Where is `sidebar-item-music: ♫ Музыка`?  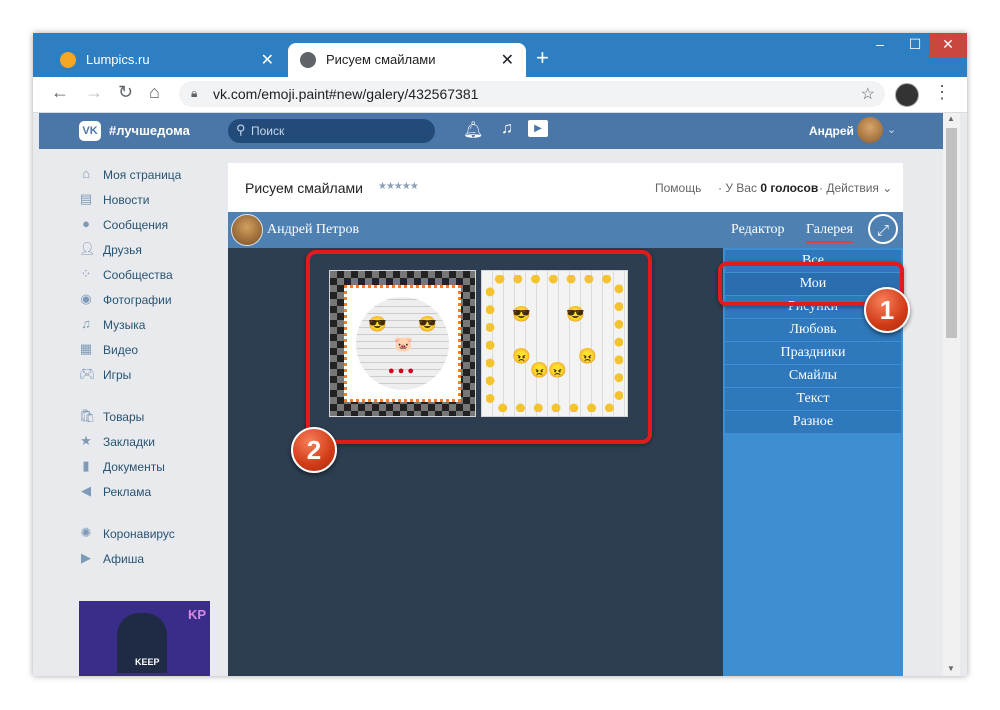
sidebar-item-music: ♫ Музыка is located at coordinates (160, 325).